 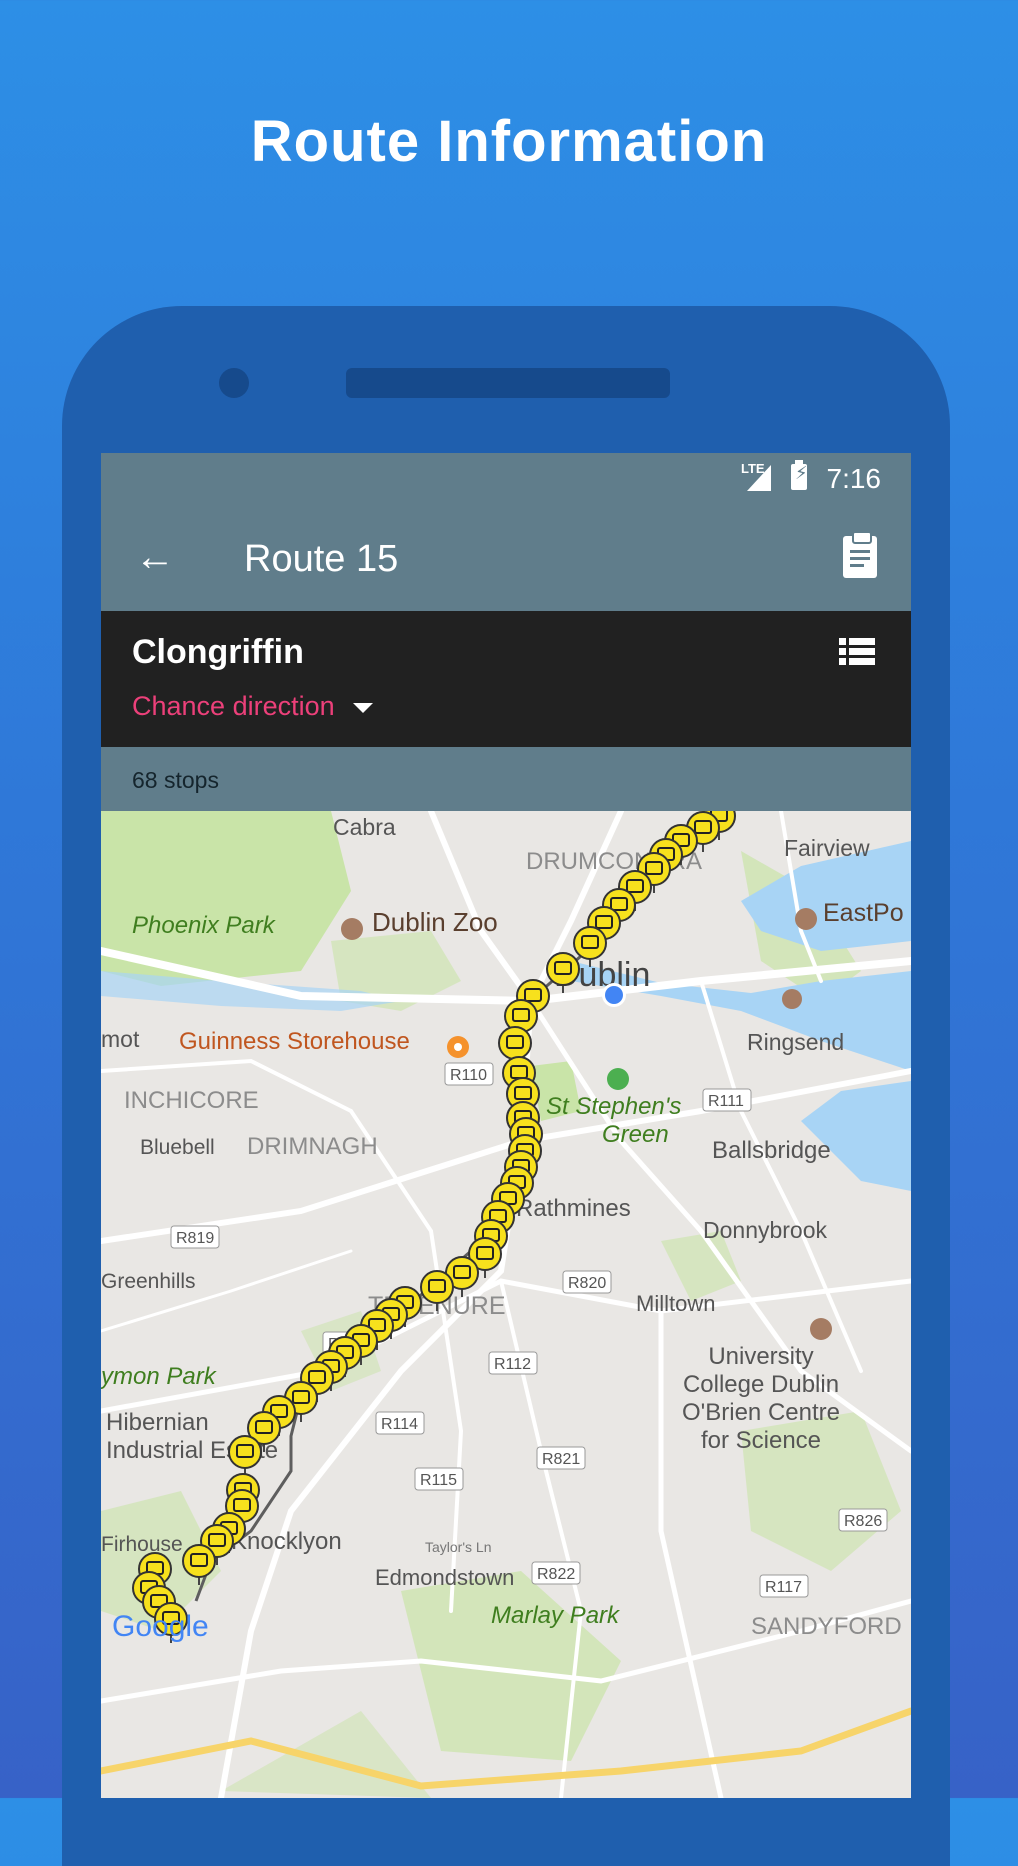 I want to click on university-marker-icon, so click(x=821, y=1329).